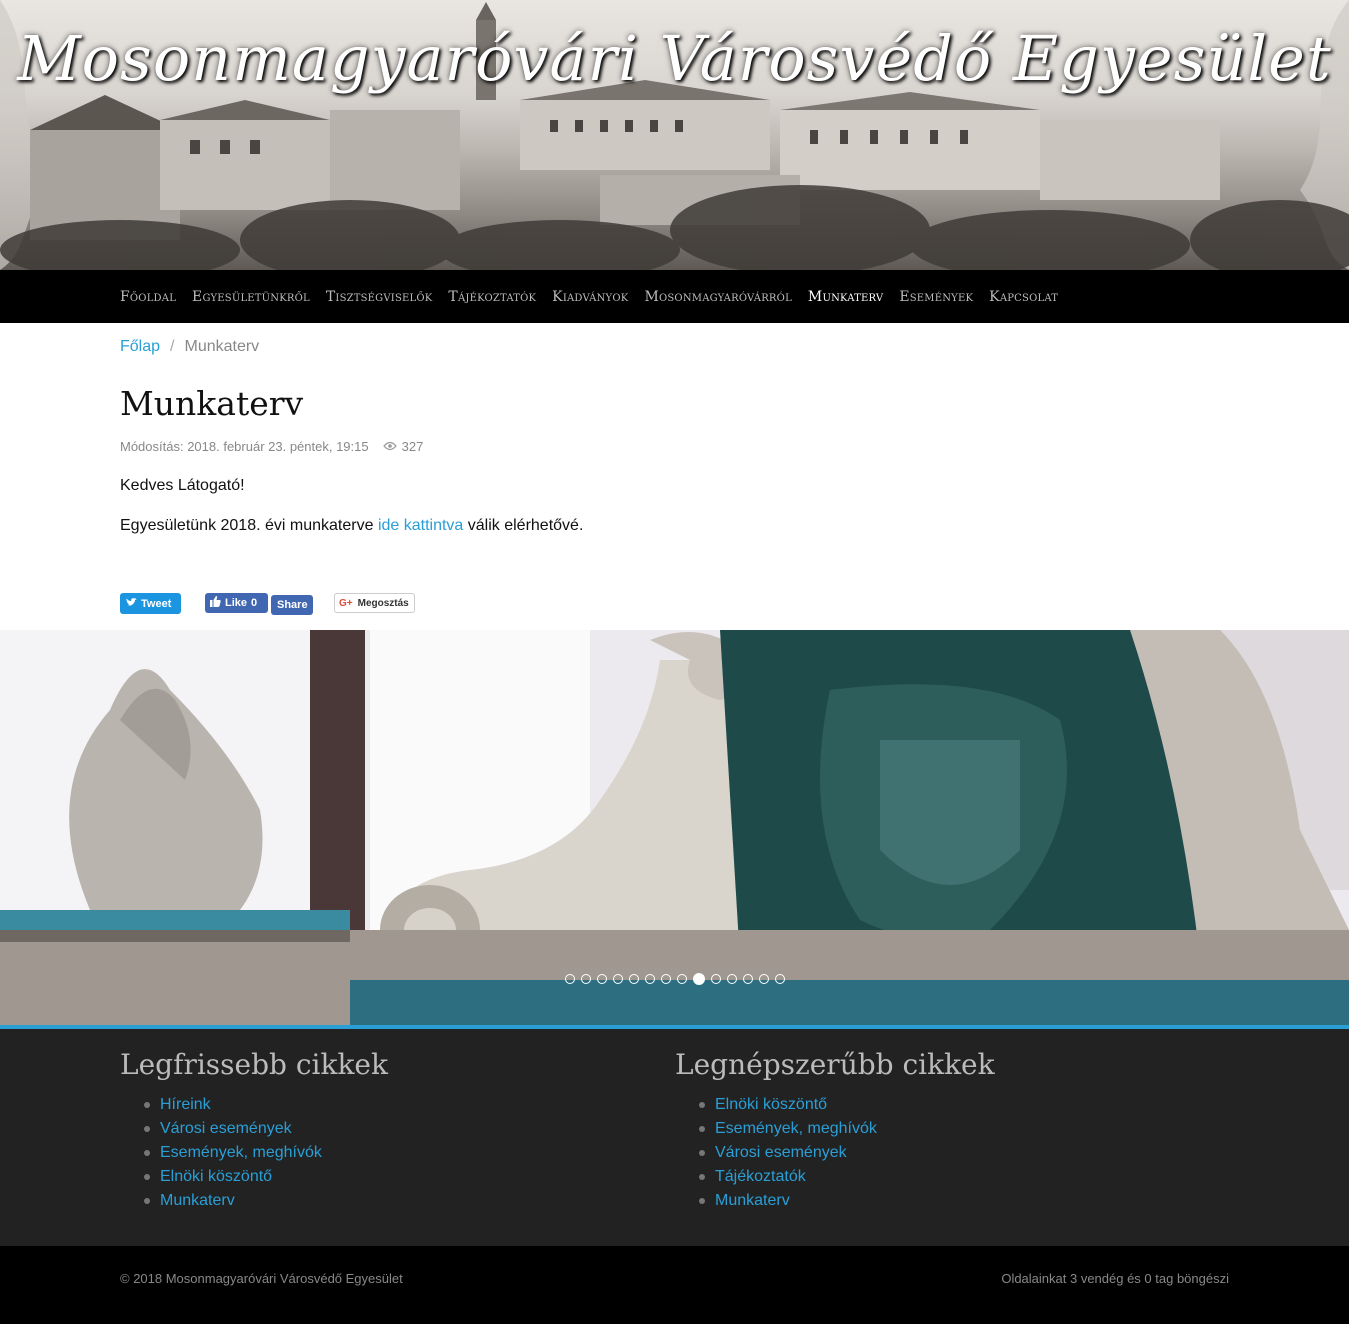 The width and height of the screenshot is (1349, 1324). Describe the element at coordinates (383, 603) in the screenshot. I see `gplus-label: Megosztás` at that location.